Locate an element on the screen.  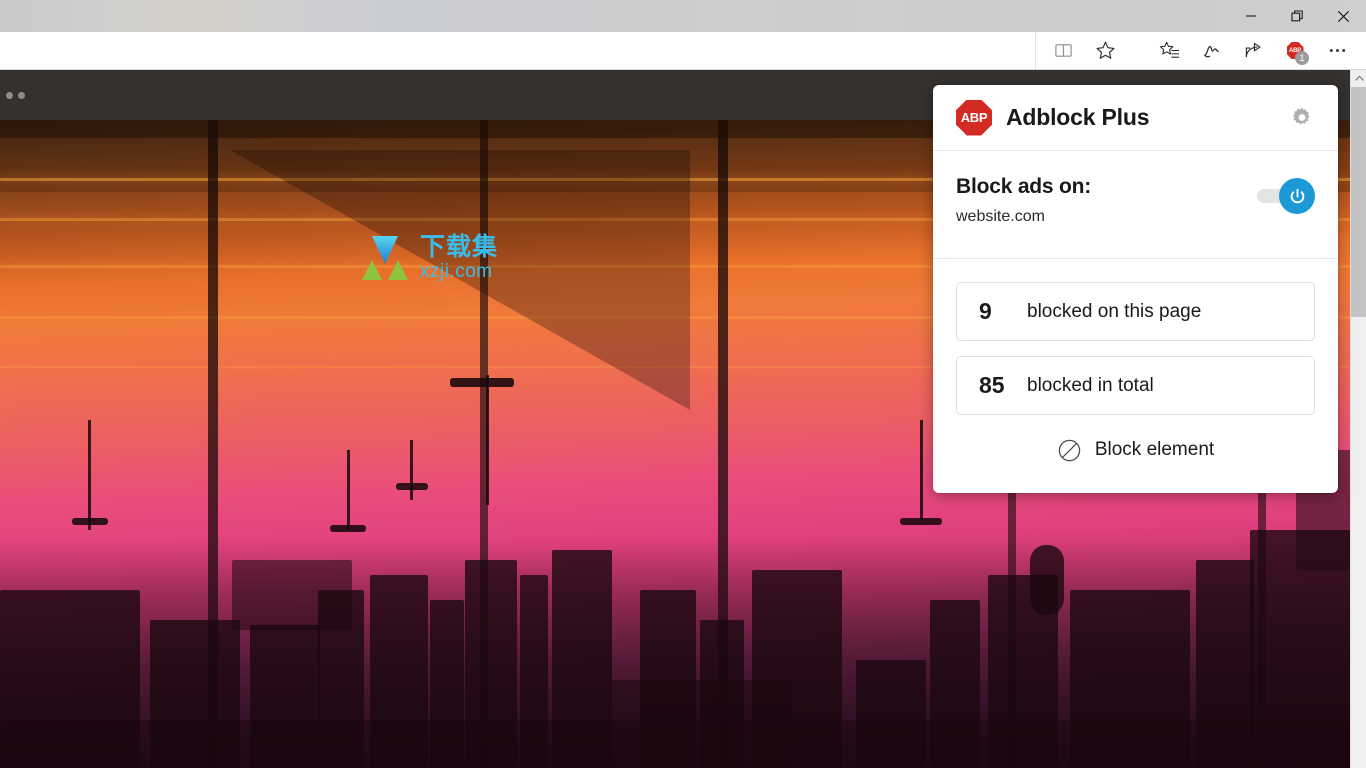
stat-count: 9 is located at coordinates (985, 311).